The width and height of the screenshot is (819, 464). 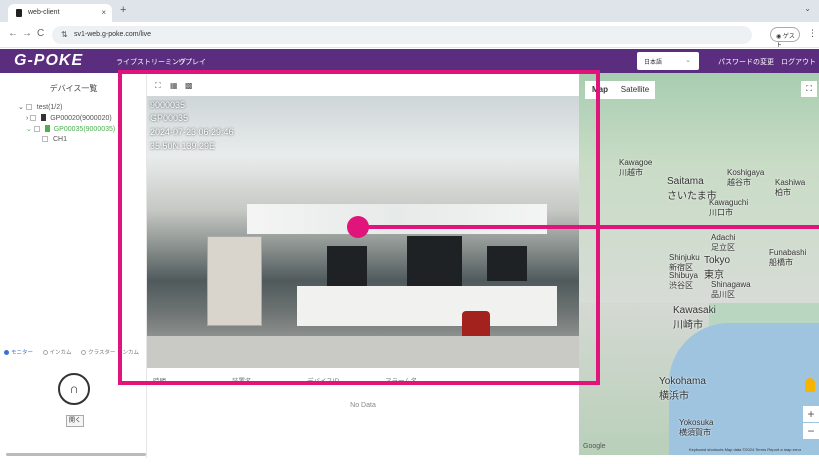 What do you see at coordinates (723, 242) in the screenshot?
I see `map-label: Adachi 足立区` at bounding box center [723, 242].